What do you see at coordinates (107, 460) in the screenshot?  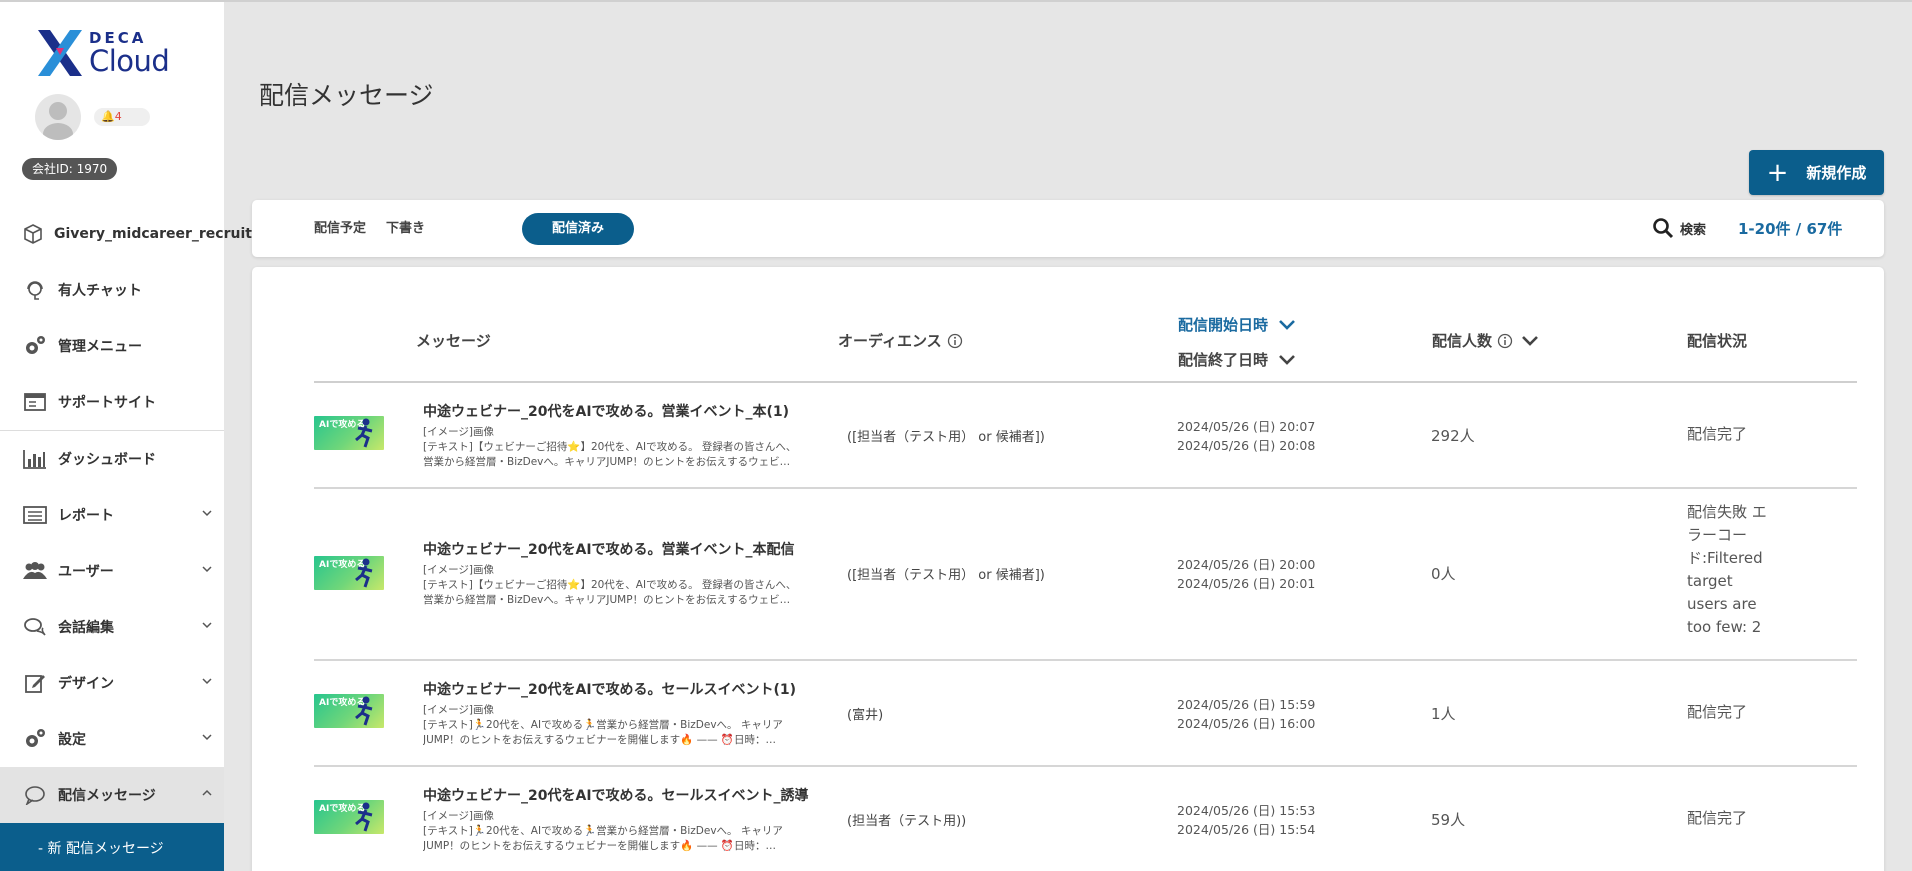 I see `sidebar-item-label: ダッシュボード` at bounding box center [107, 460].